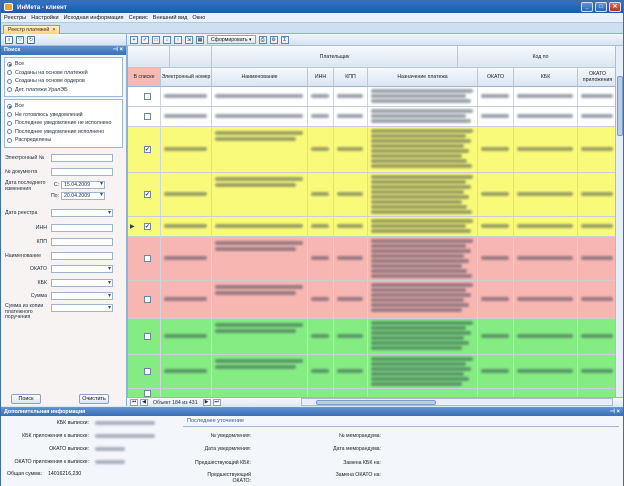 This screenshot has height=486, width=624. I want to click on first-record-button: ⏮, so click(134, 402).